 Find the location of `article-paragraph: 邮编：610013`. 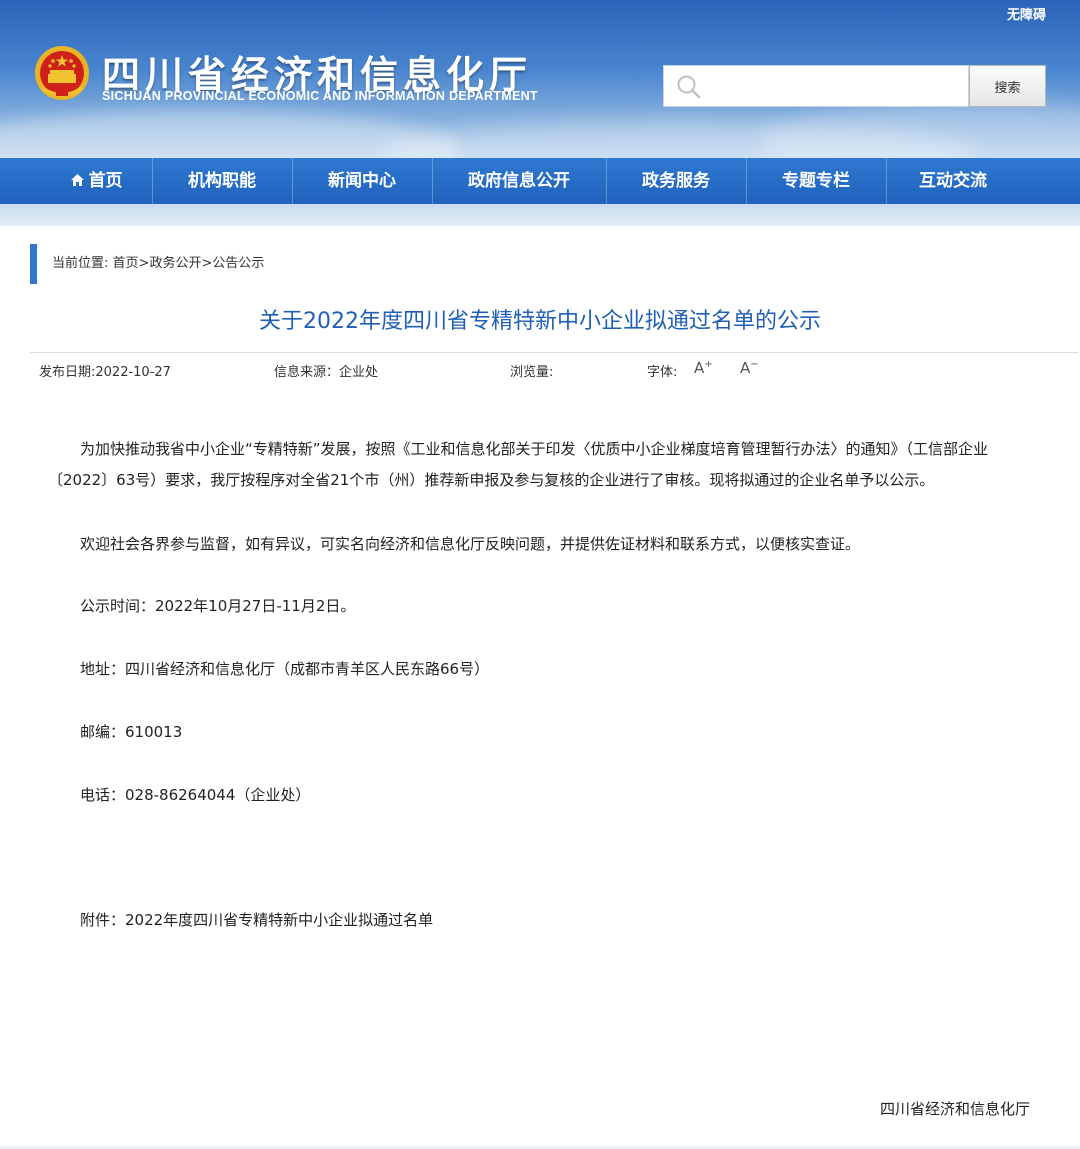

article-paragraph: 邮编：610013 is located at coordinates (131, 732).